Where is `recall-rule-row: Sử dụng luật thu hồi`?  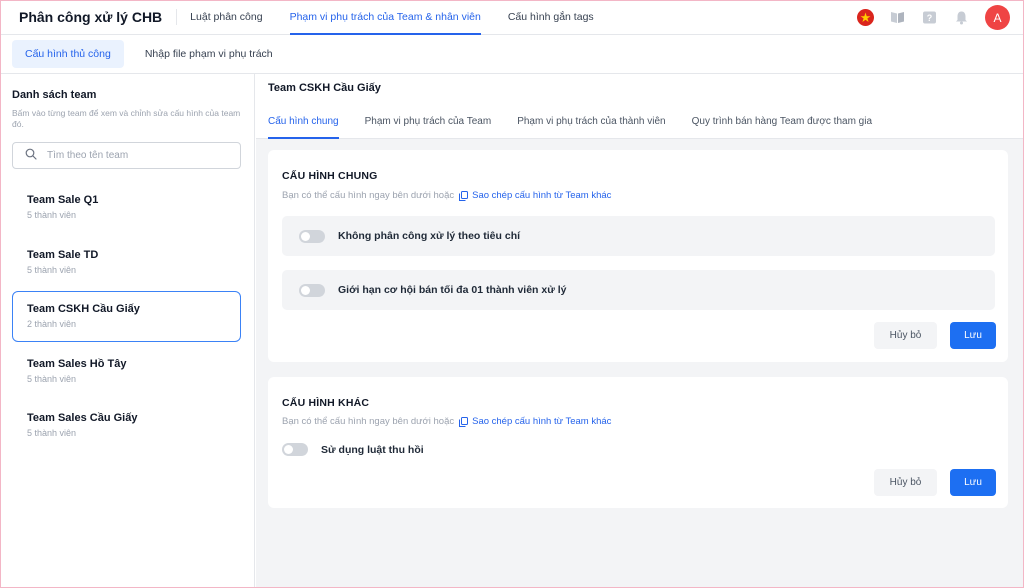
recall-rule-row: Sử dụng luật thu hồi is located at coordinates (353, 449).